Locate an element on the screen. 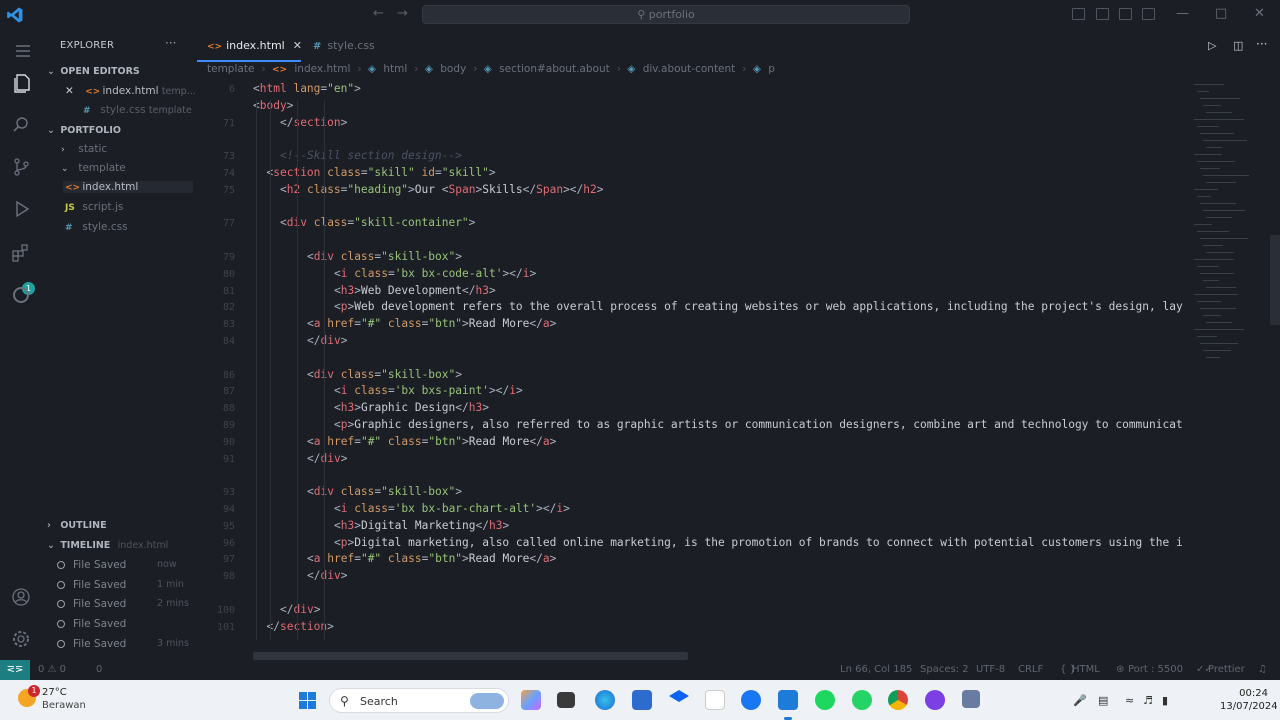 The width and height of the screenshot is (1280, 720). tree-folder-static: › static is located at coordinates (84, 149).